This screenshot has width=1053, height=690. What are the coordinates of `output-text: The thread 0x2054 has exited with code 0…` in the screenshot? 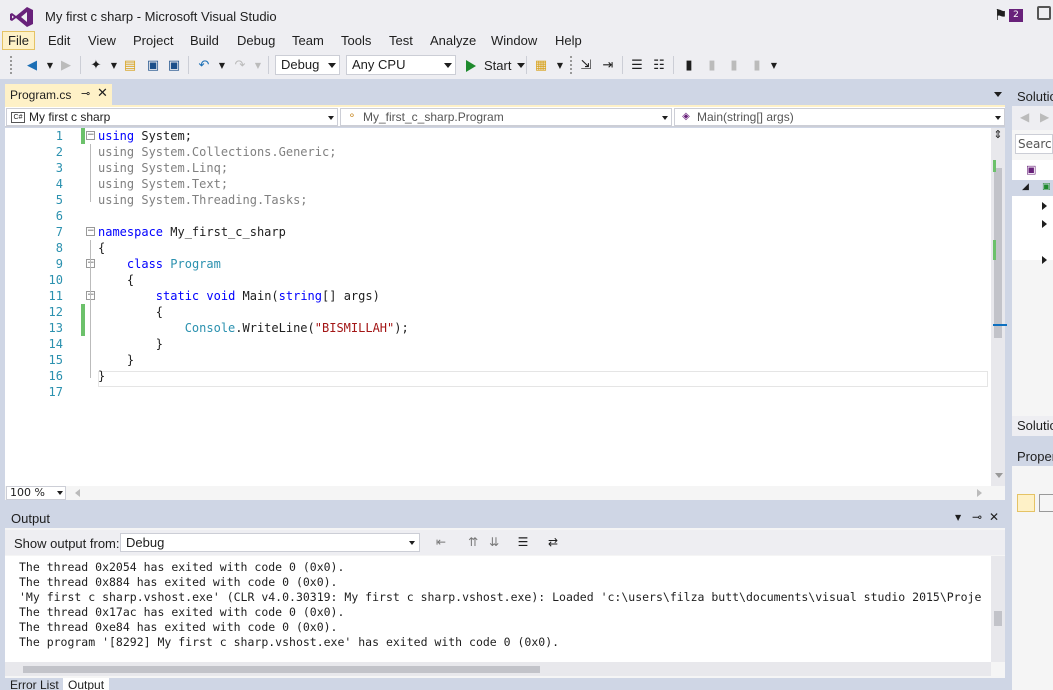 It's located at (498, 609).